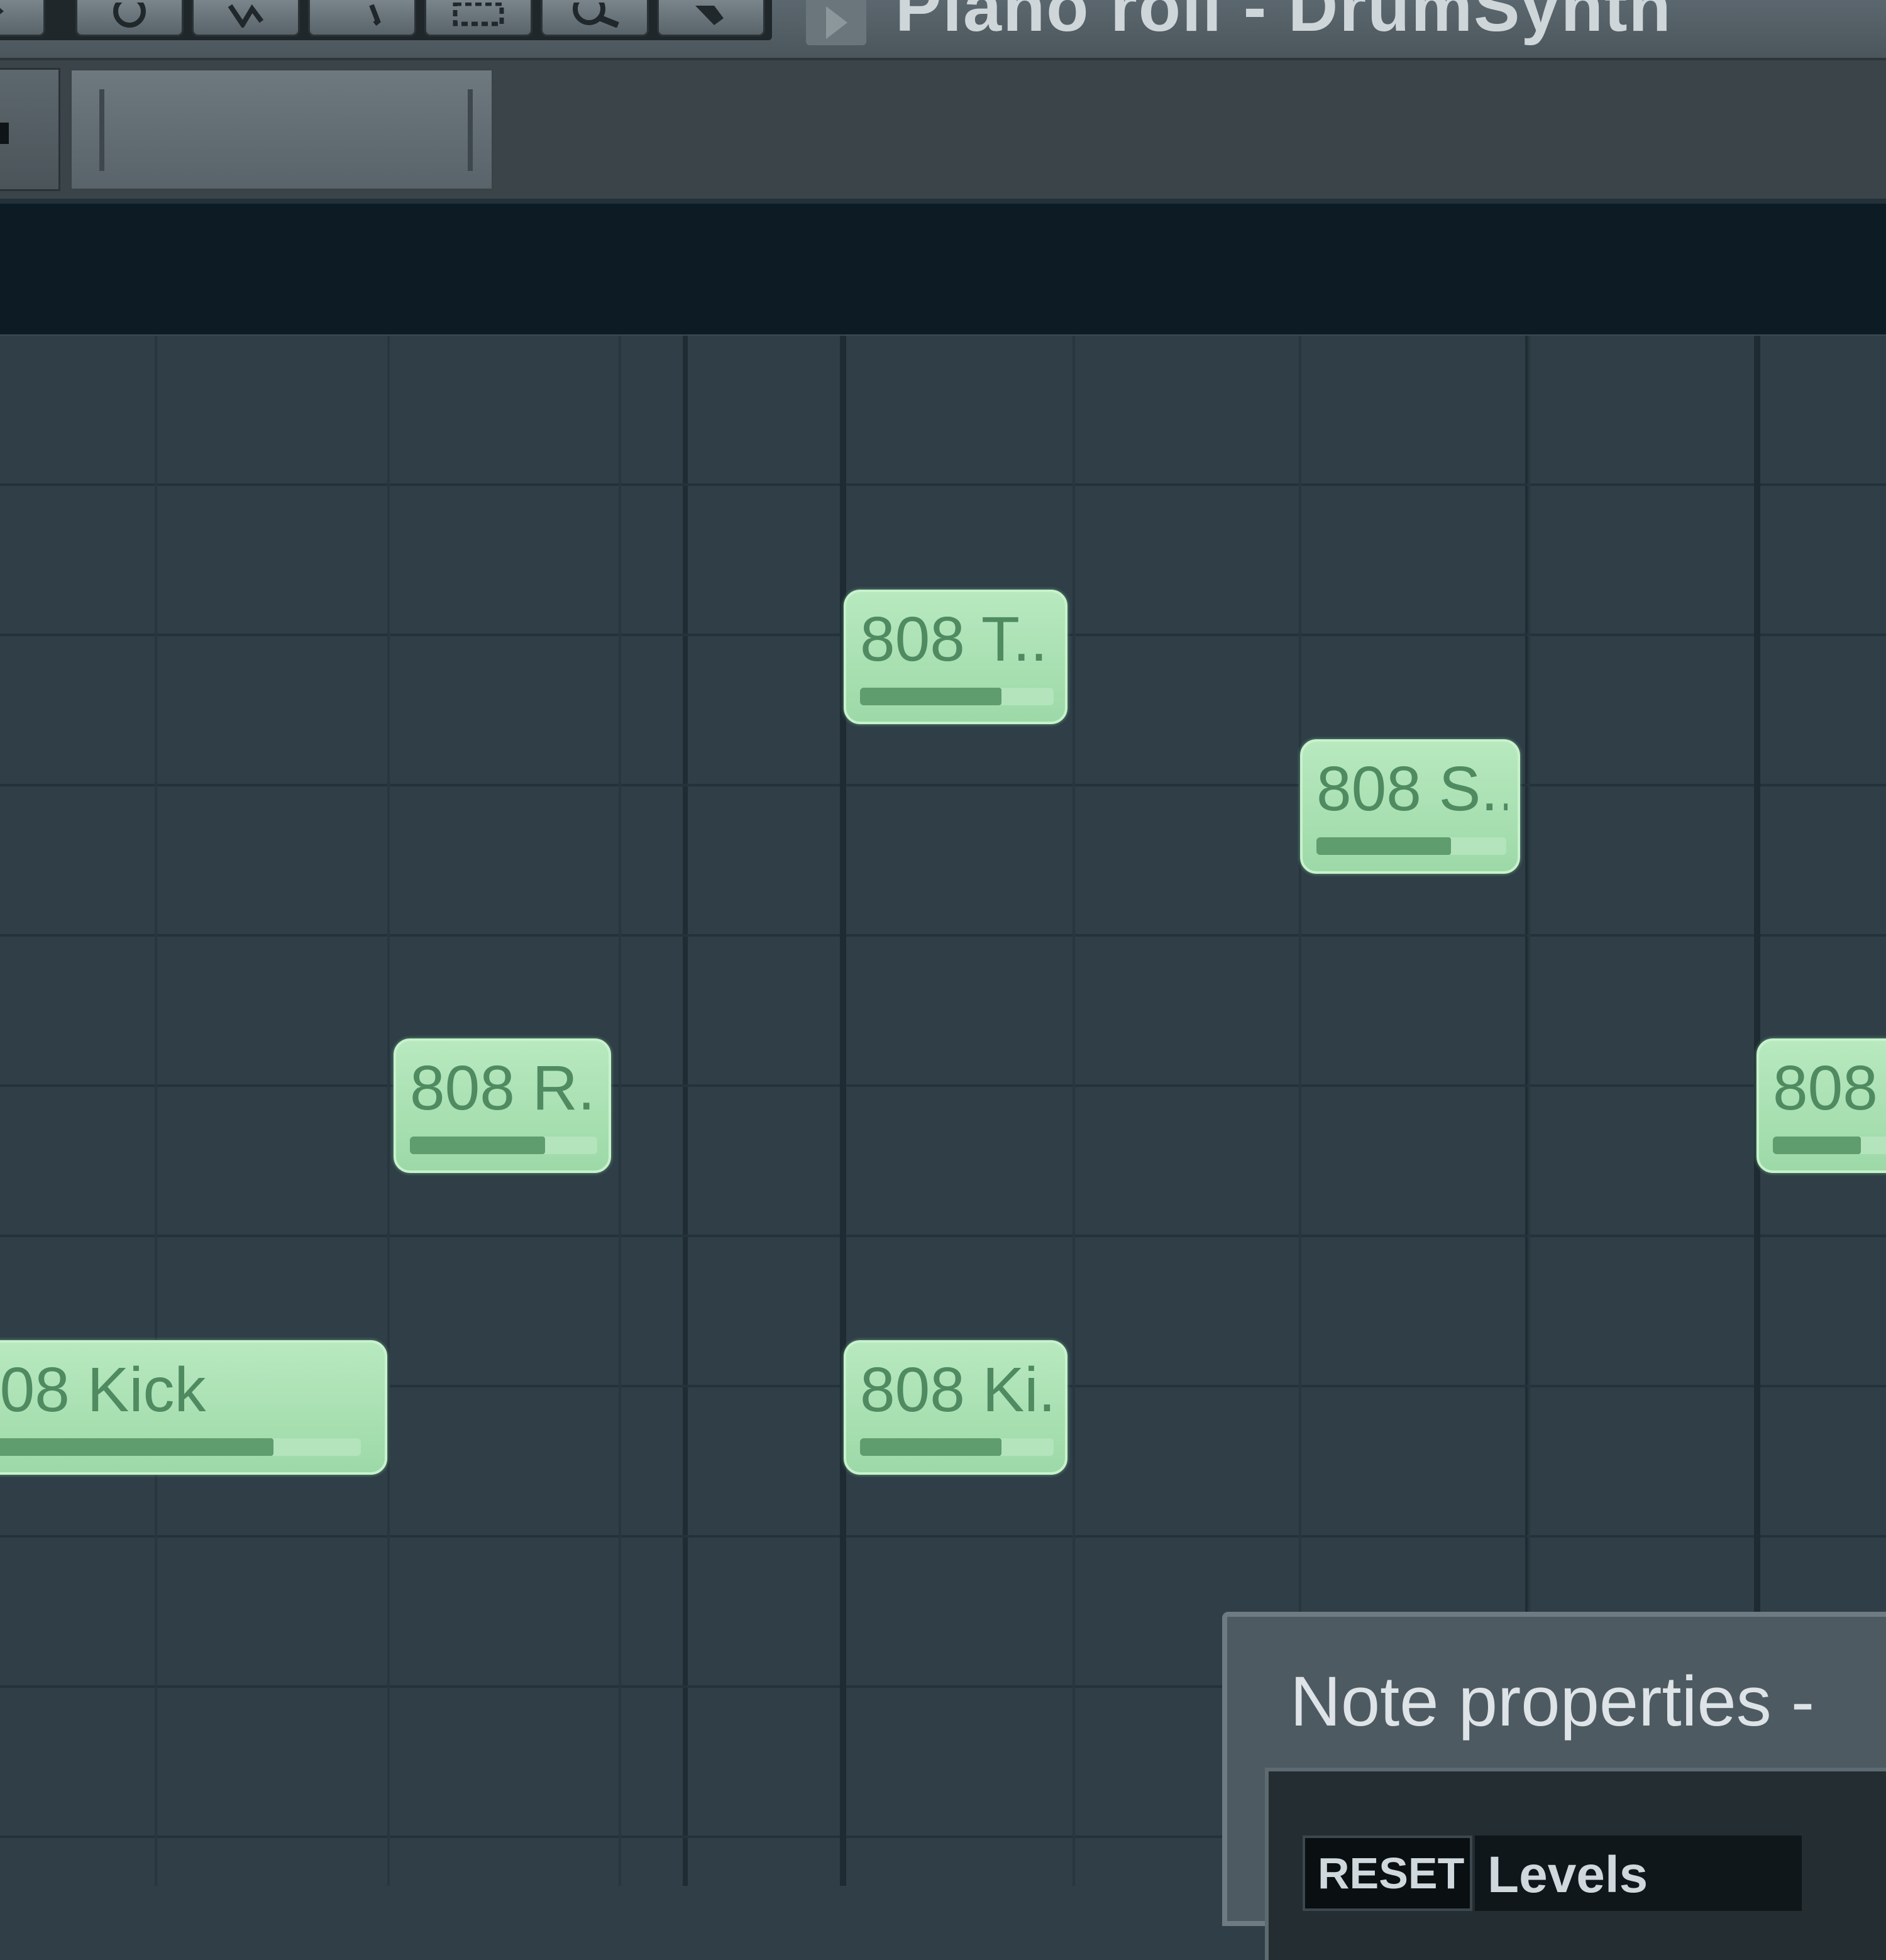  What do you see at coordinates (709, 15) in the screenshot?
I see `speaker-icon` at bounding box center [709, 15].